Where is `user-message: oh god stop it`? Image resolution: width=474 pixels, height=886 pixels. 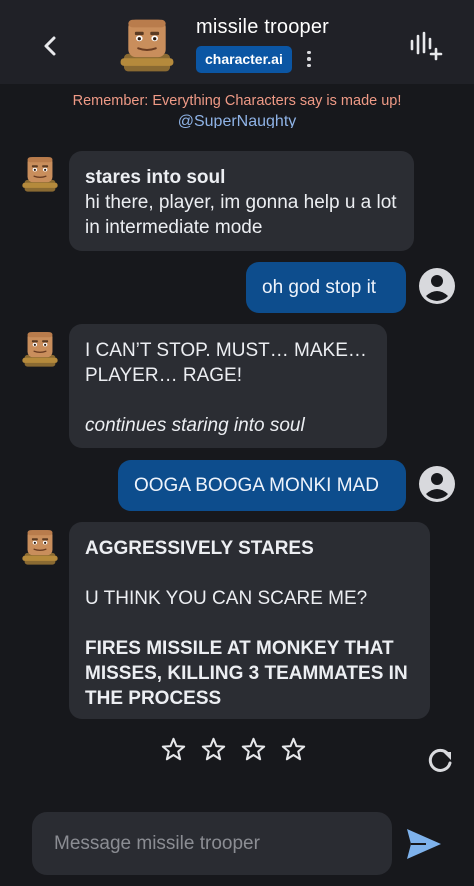
user-message: oh god stop it is located at coordinates (326, 287).